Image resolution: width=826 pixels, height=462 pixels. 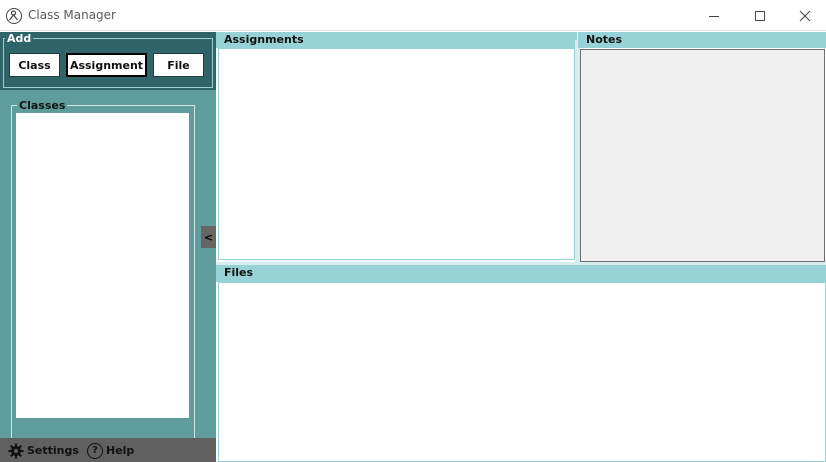 I want to click on title-bar: Class Manager, so click(x=413, y=15).